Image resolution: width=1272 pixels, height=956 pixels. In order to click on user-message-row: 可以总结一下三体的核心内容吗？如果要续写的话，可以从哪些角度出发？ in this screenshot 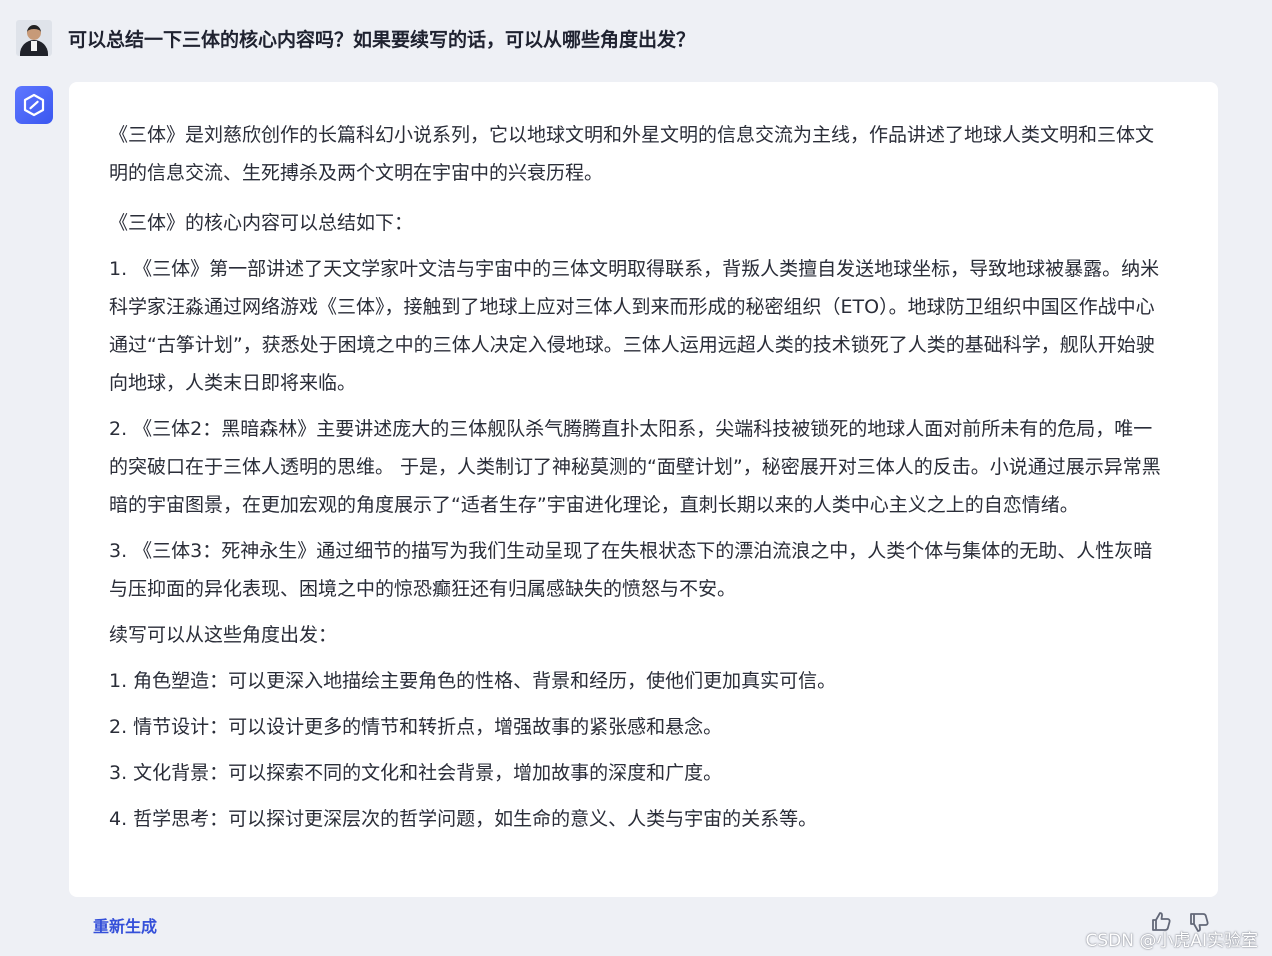, I will do `click(636, 38)`.